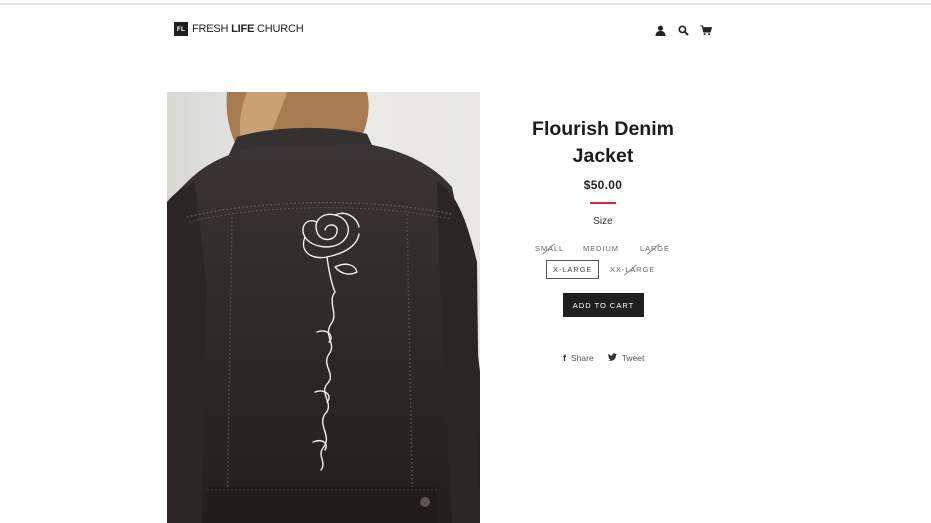 The height and width of the screenshot is (523, 931). I want to click on size-option-medium: Medium, so click(601, 248).